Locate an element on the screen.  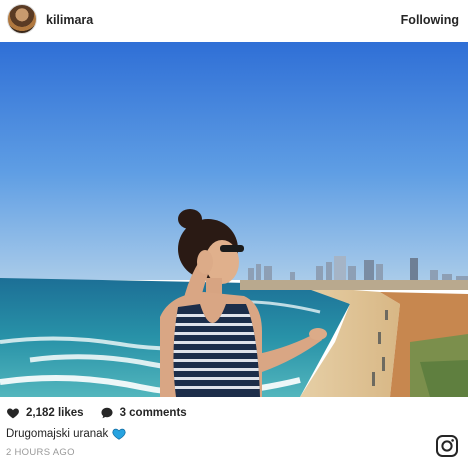
likes-count: 2,182 likes is located at coordinates (55, 413).